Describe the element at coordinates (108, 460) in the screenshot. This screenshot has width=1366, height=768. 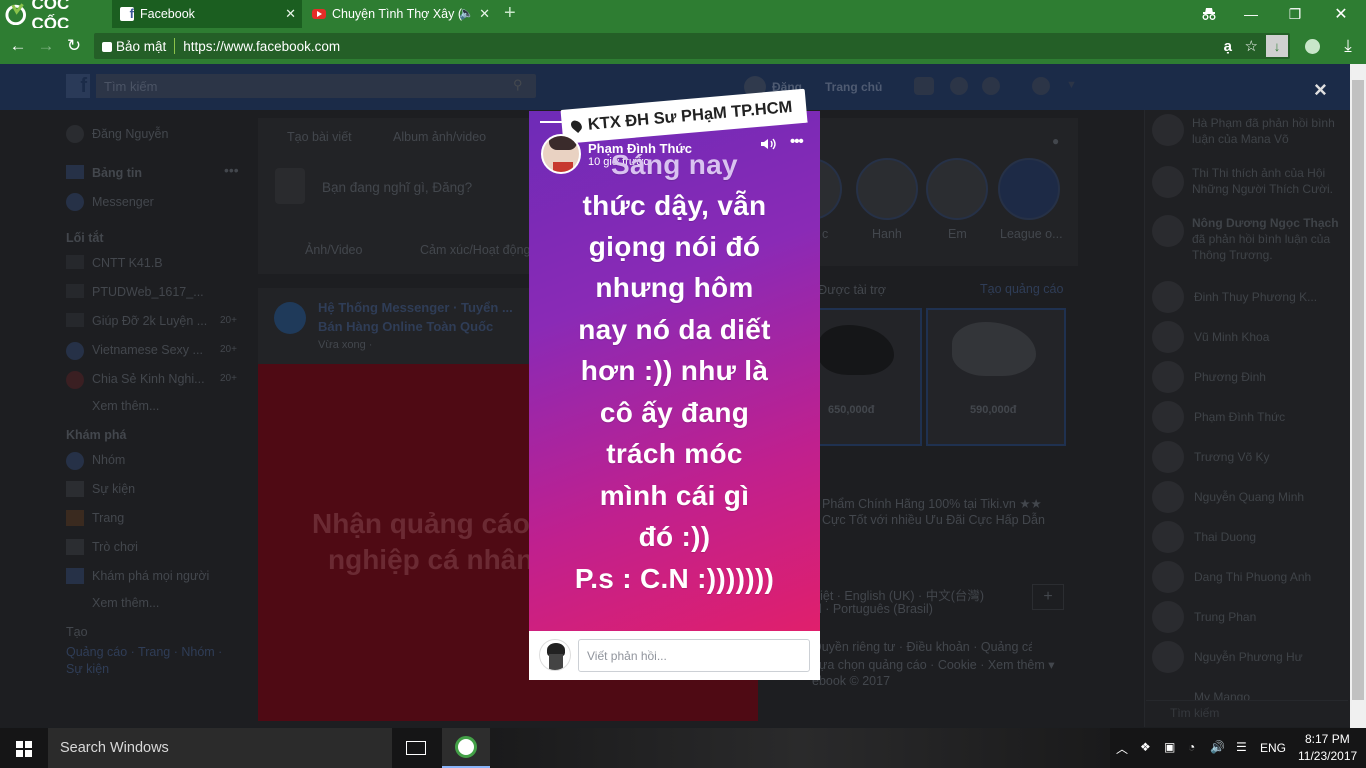
I see `sidebar-item-groups: Nhóm` at that location.